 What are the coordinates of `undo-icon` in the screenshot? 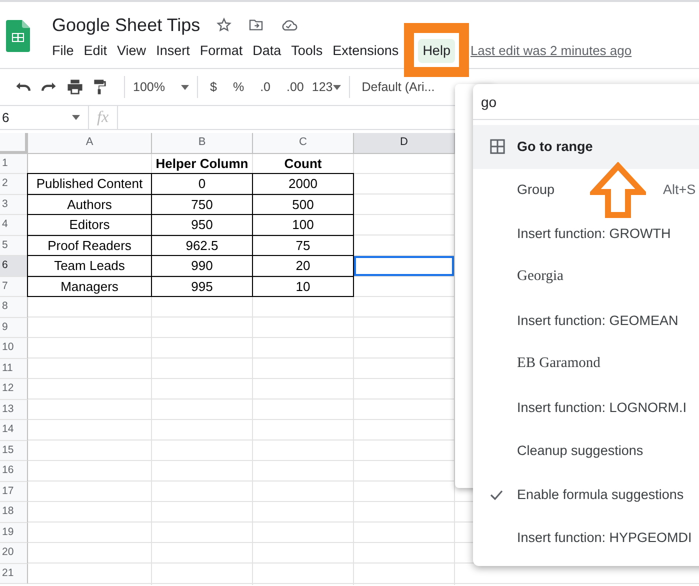 It's located at (23, 87).